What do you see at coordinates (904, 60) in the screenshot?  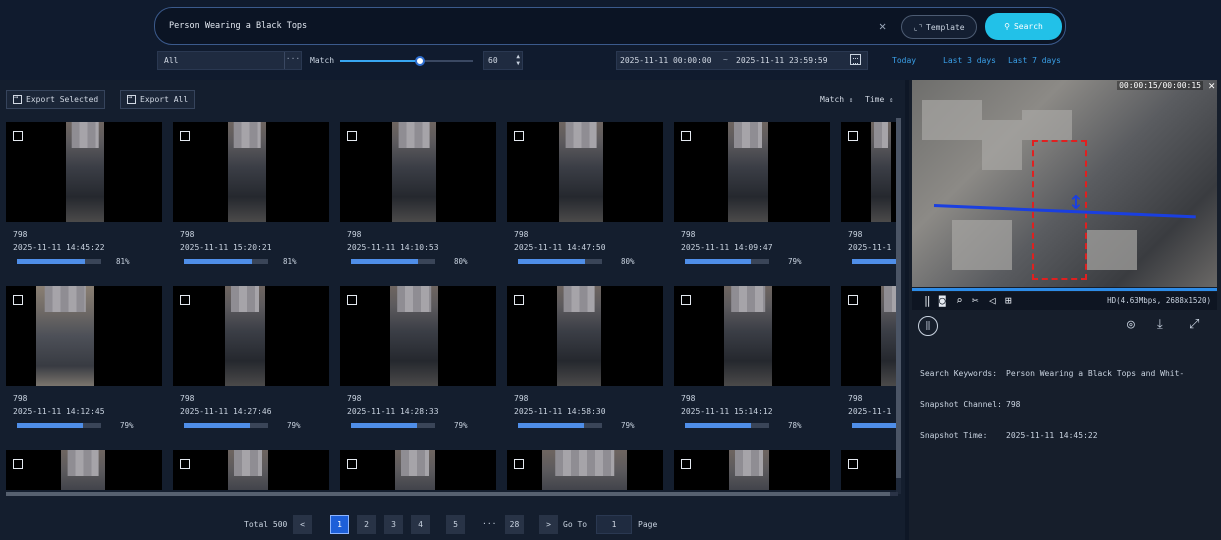 I see `quick-today-link: Today` at bounding box center [904, 60].